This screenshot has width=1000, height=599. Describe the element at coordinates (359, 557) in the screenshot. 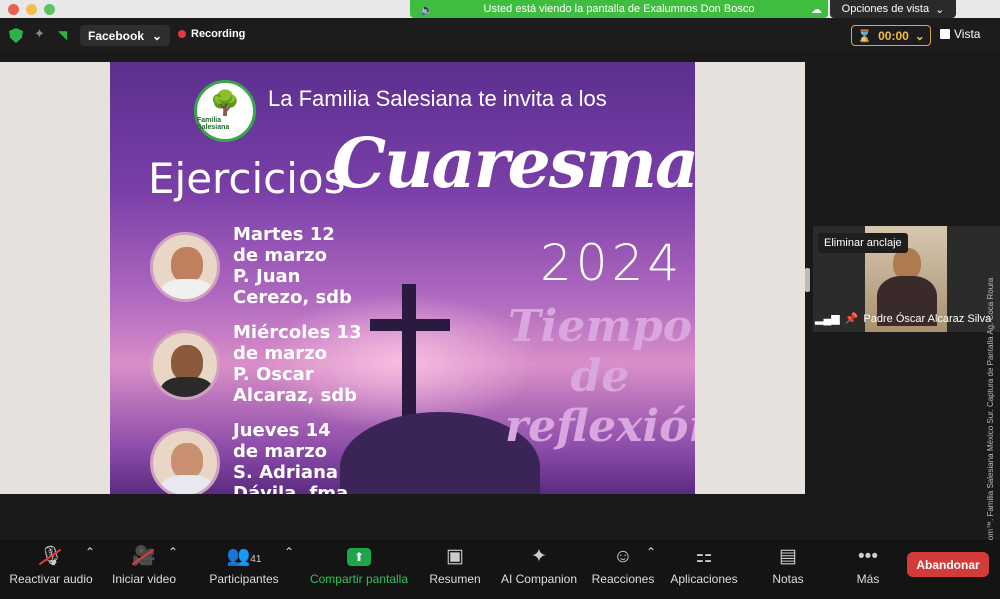

I see `share-screen-icon: ⬆` at that location.